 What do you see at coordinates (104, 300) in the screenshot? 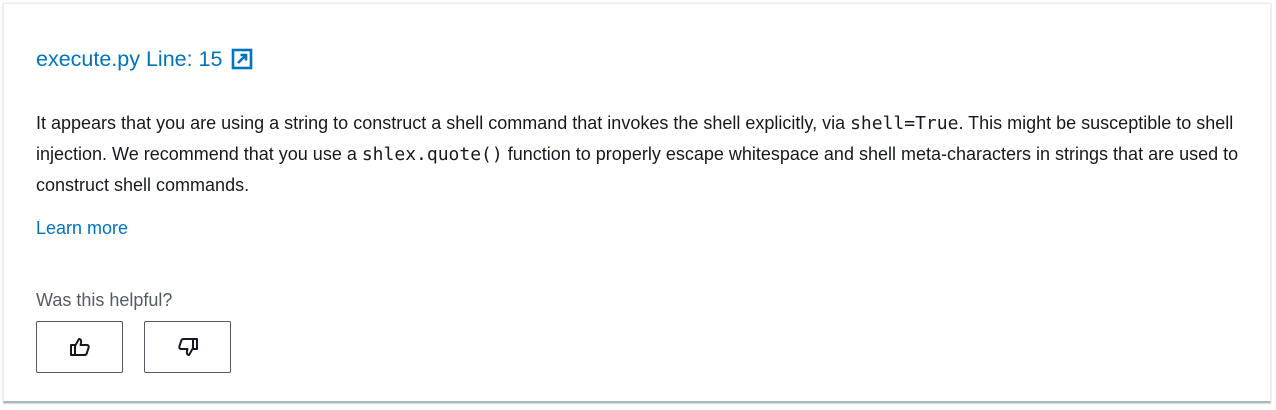
I see `helpful-question: Was this helpful?` at bounding box center [104, 300].